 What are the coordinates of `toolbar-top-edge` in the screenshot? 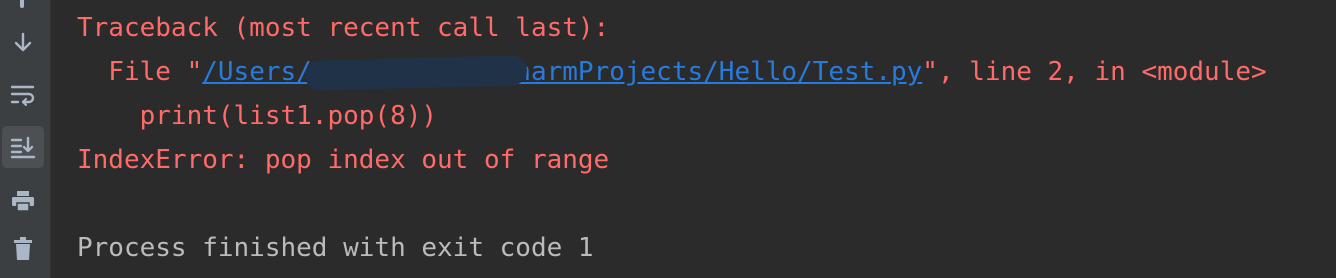 It's located at (22, 4).